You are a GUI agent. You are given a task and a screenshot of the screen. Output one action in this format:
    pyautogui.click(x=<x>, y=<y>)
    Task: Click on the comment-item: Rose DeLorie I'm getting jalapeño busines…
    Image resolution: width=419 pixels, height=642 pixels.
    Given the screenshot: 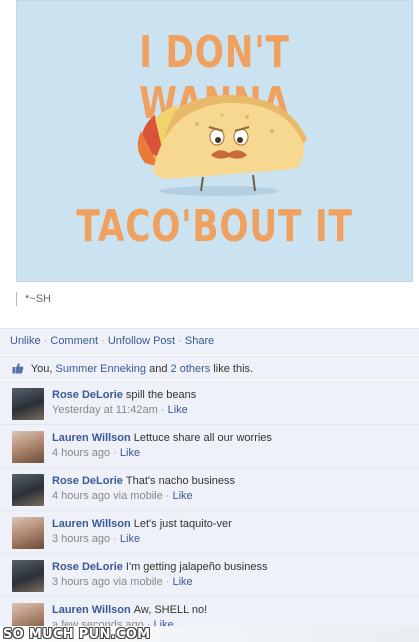 What is the action you would take?
    pyautogui.click(x=209, y=574)
    